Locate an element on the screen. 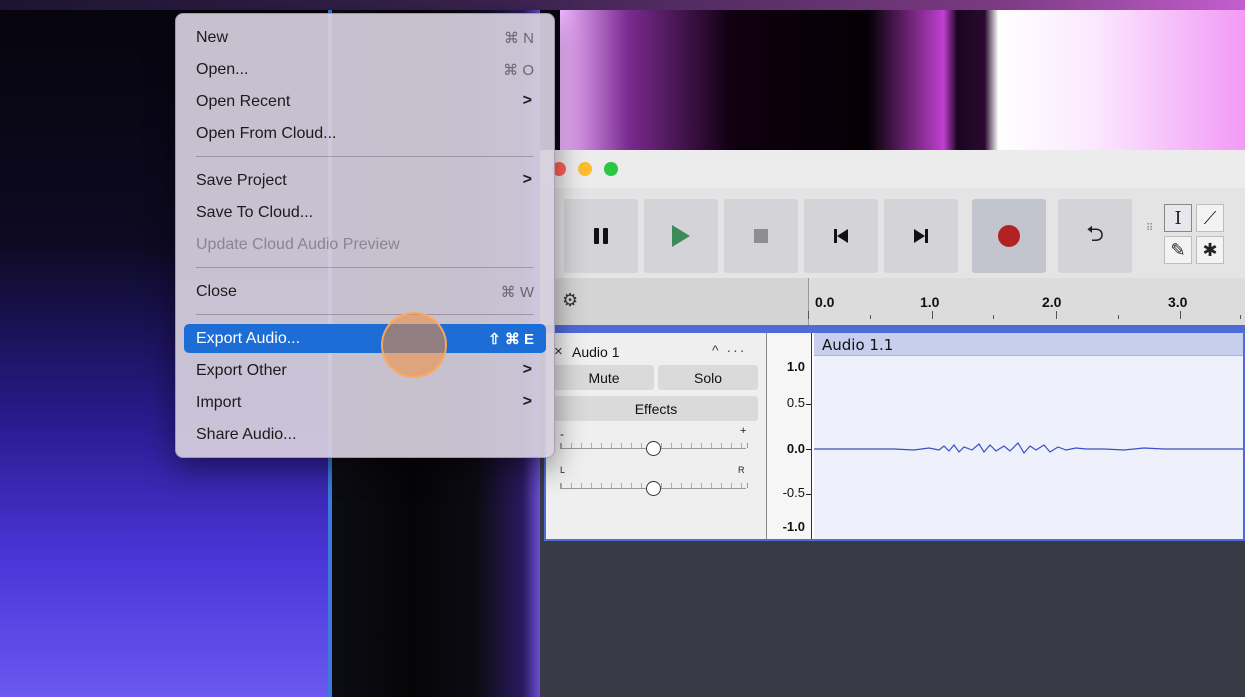 Image resolution: width=1245 pixels, height=697 pixels. skip-to-start-icon is located at coordinates (841, 236).